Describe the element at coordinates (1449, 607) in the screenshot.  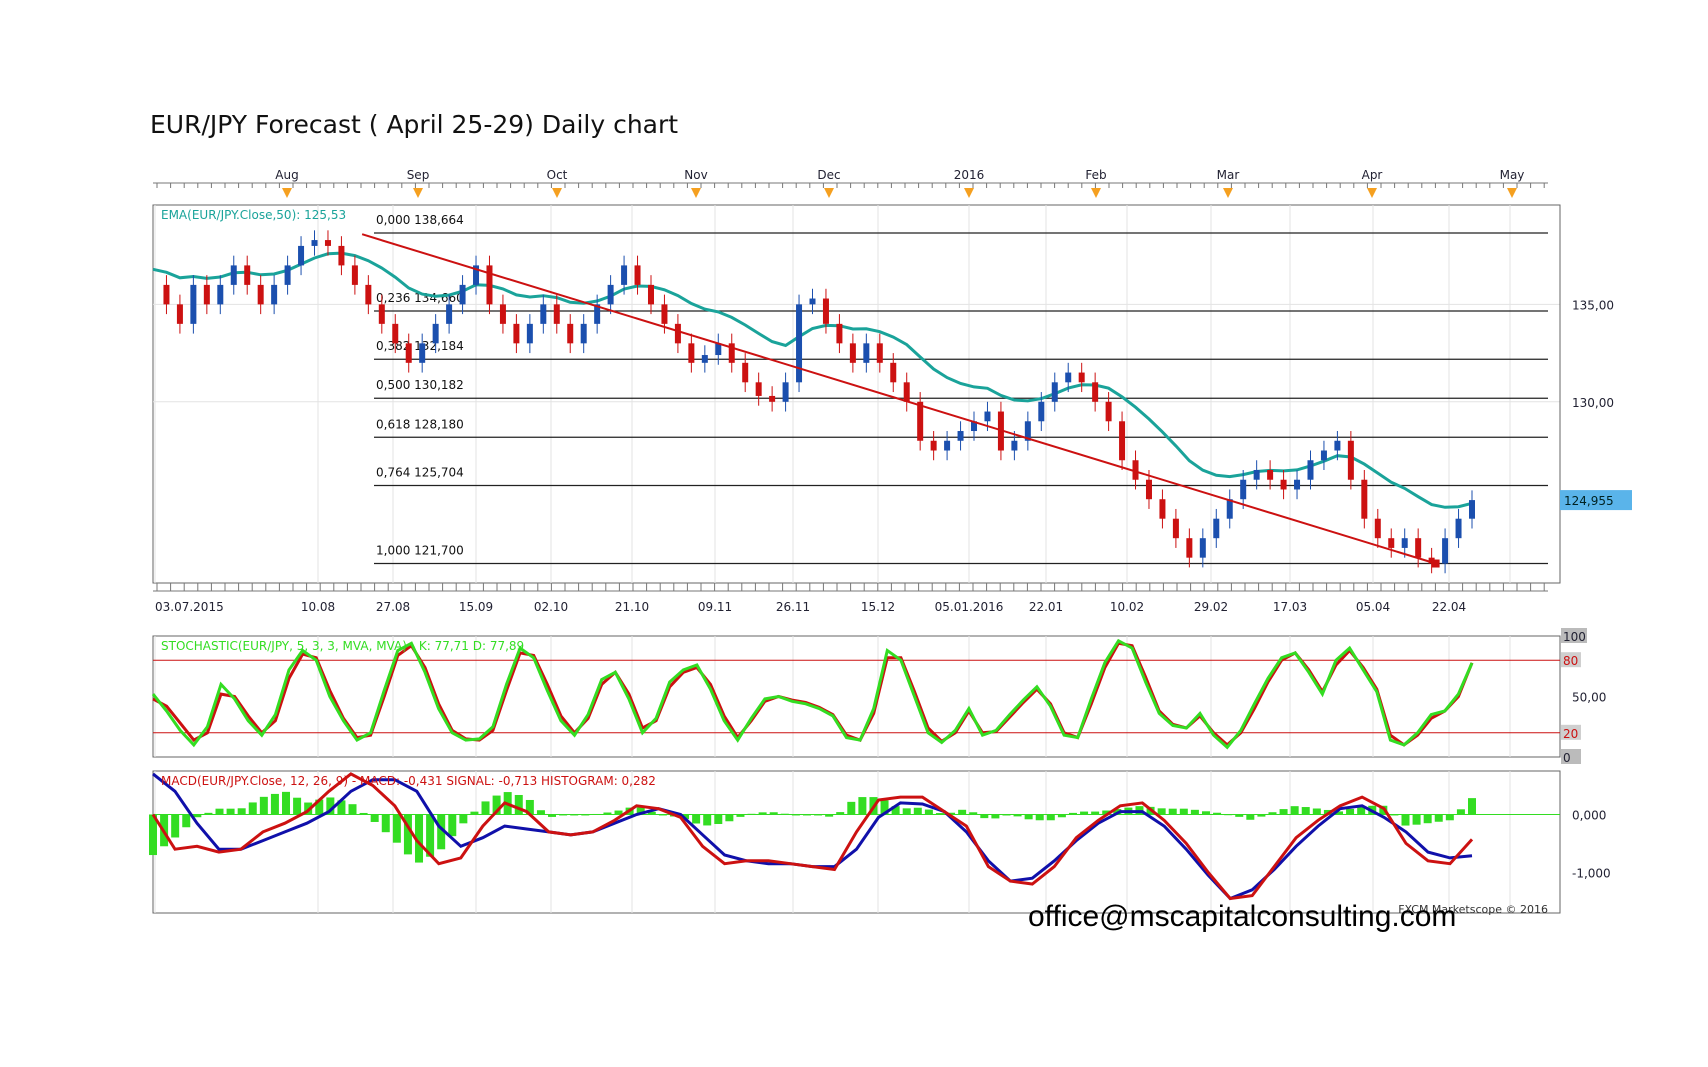
I see `date-label: 22.04` at that location.